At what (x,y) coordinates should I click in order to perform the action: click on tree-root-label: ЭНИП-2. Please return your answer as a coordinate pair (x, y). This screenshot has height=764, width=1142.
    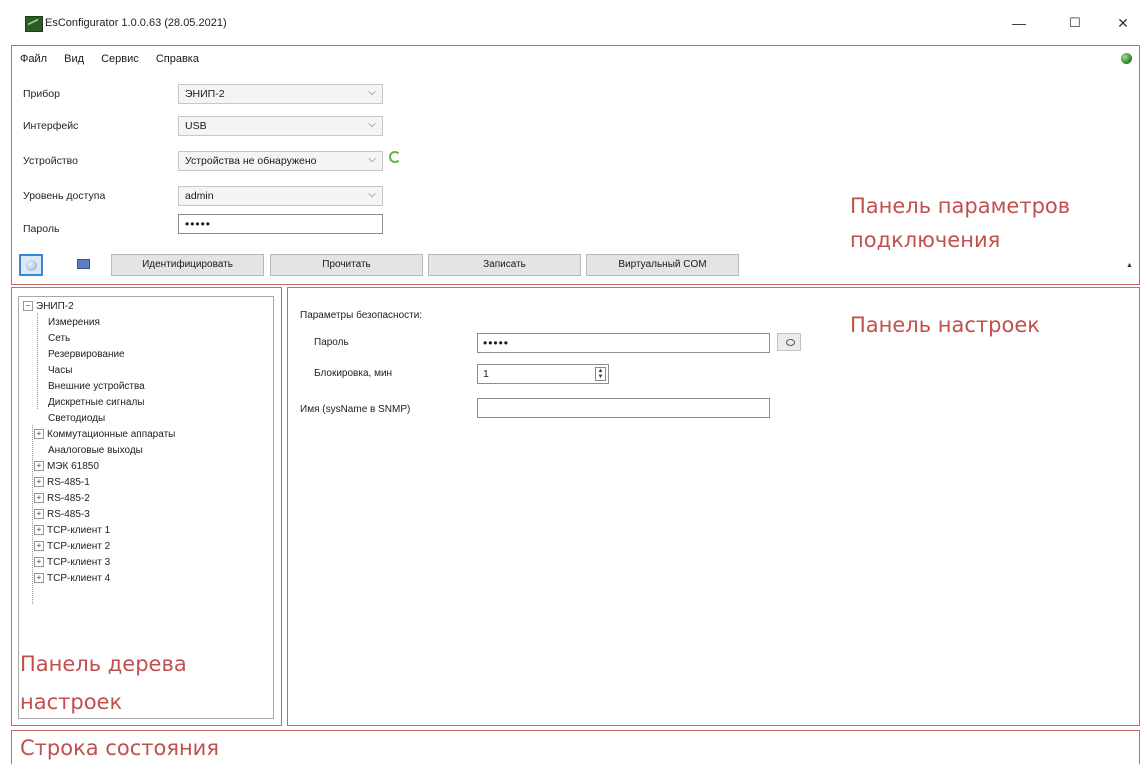
    Looking at the image, I should click on (55, 306).